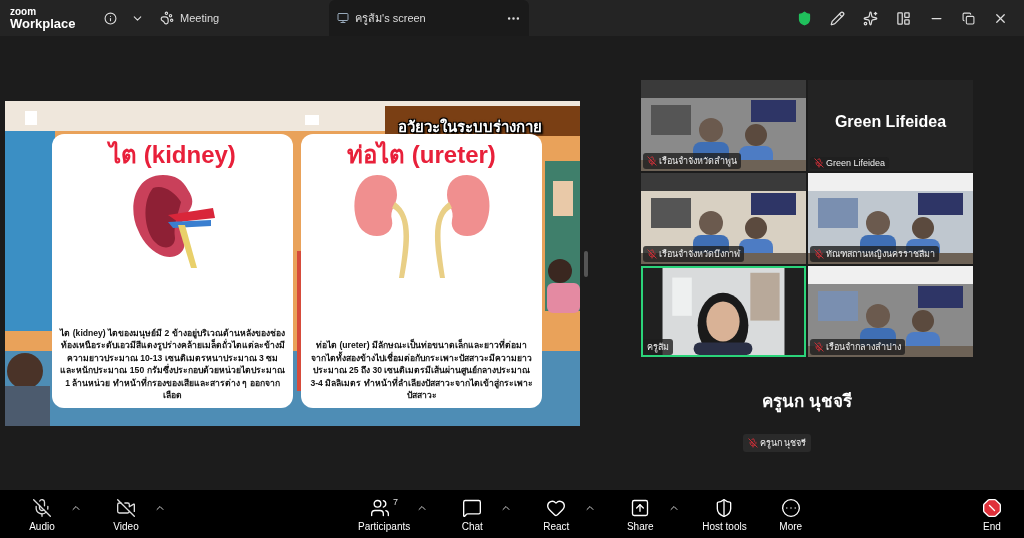 The height and width of the screenshot is (538, 1024). I want to click on layout-icon, so click(903, 18).